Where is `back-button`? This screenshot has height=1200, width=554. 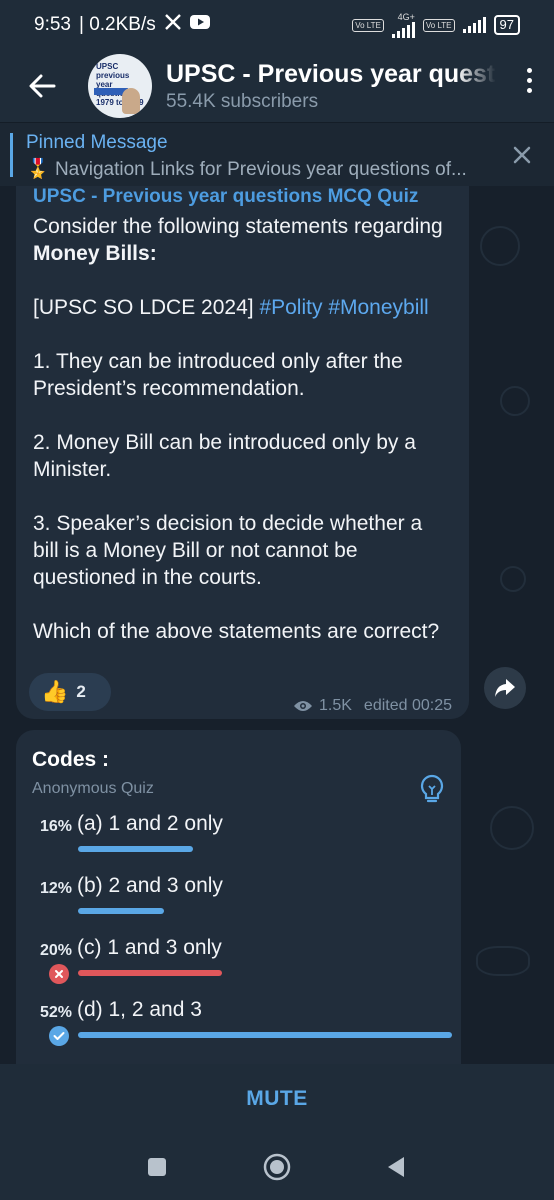
back-button is located at coordinates (42, 86).